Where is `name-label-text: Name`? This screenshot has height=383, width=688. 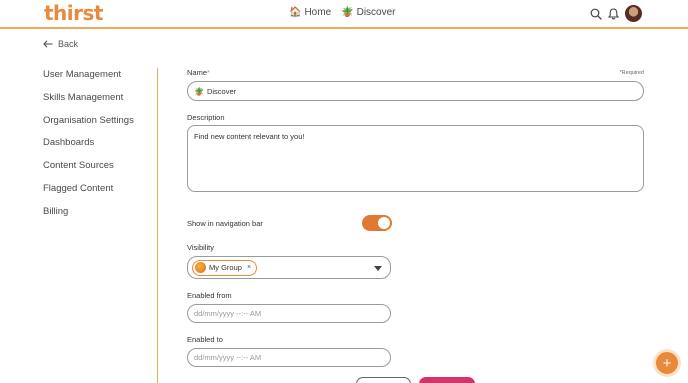 name-label-text: Name is located at coordinates (197, 72).